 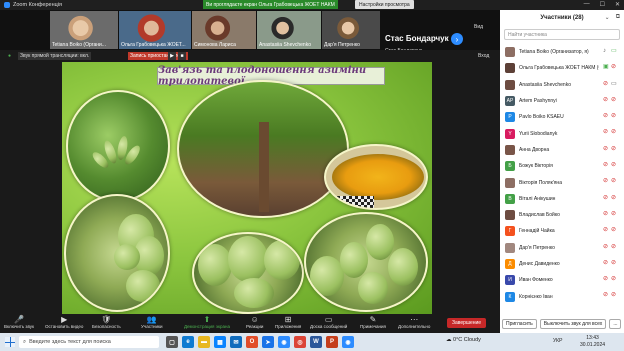 What do you see at coordinates (478, 27) in the screenshot?
I see `view-button: Вид` at bounding box center [478, 27].